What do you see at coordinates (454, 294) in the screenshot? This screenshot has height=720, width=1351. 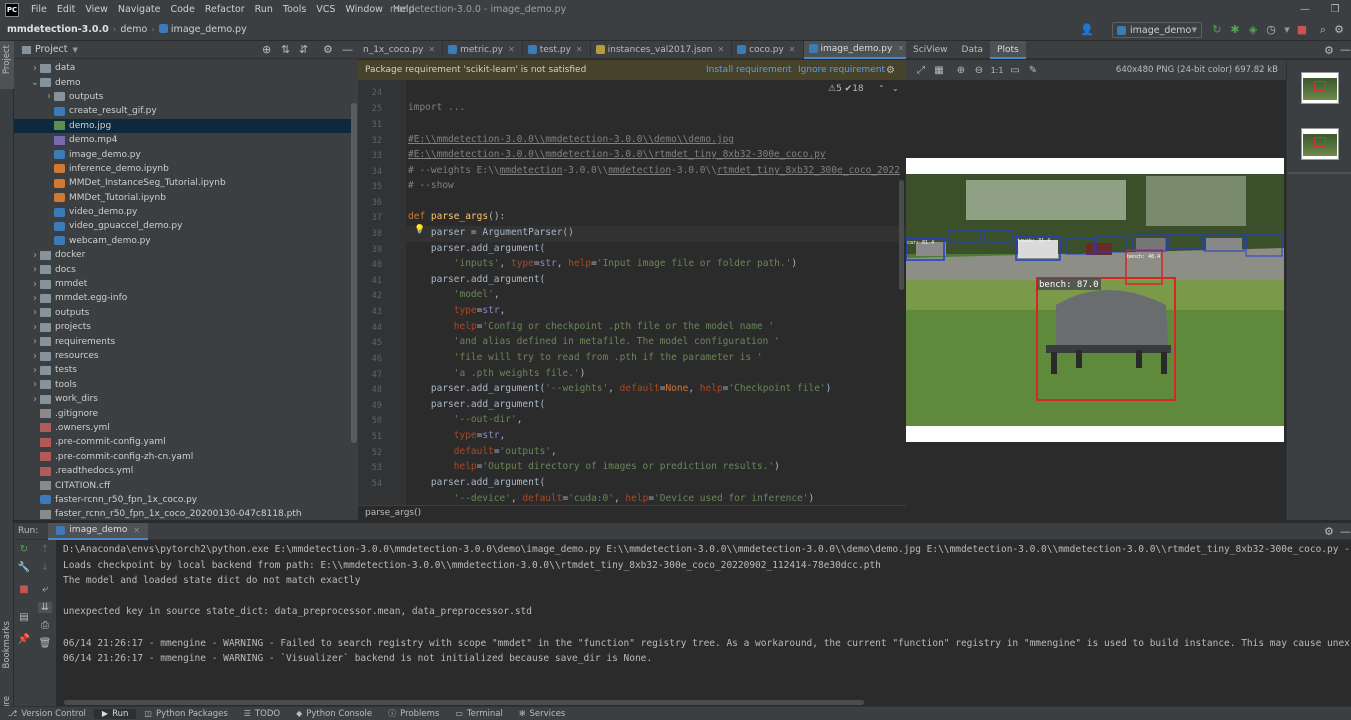 I see `code-line: 'model',` at bounding box center [454, 294].